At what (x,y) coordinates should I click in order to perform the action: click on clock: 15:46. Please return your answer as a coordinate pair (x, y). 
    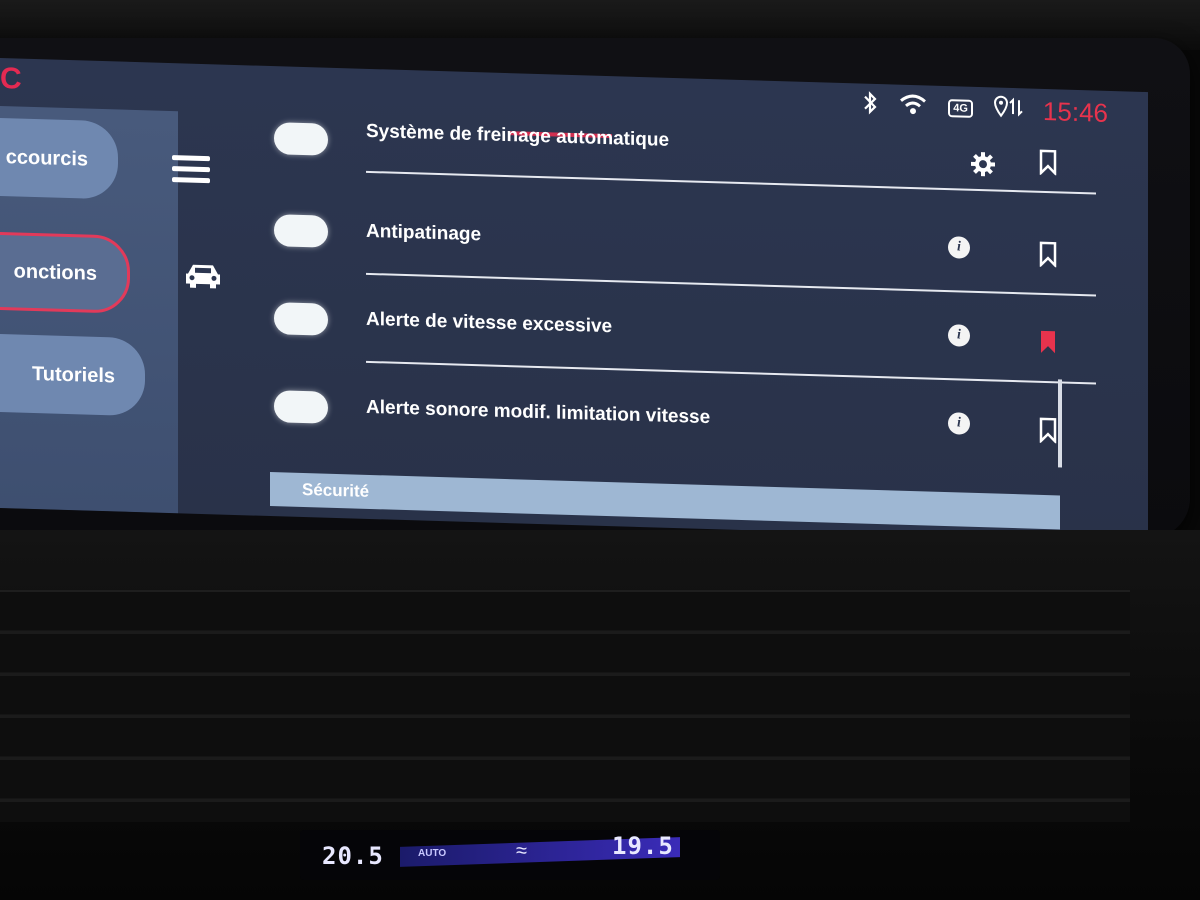
    Looking at the image, I should click on (1075, 111).